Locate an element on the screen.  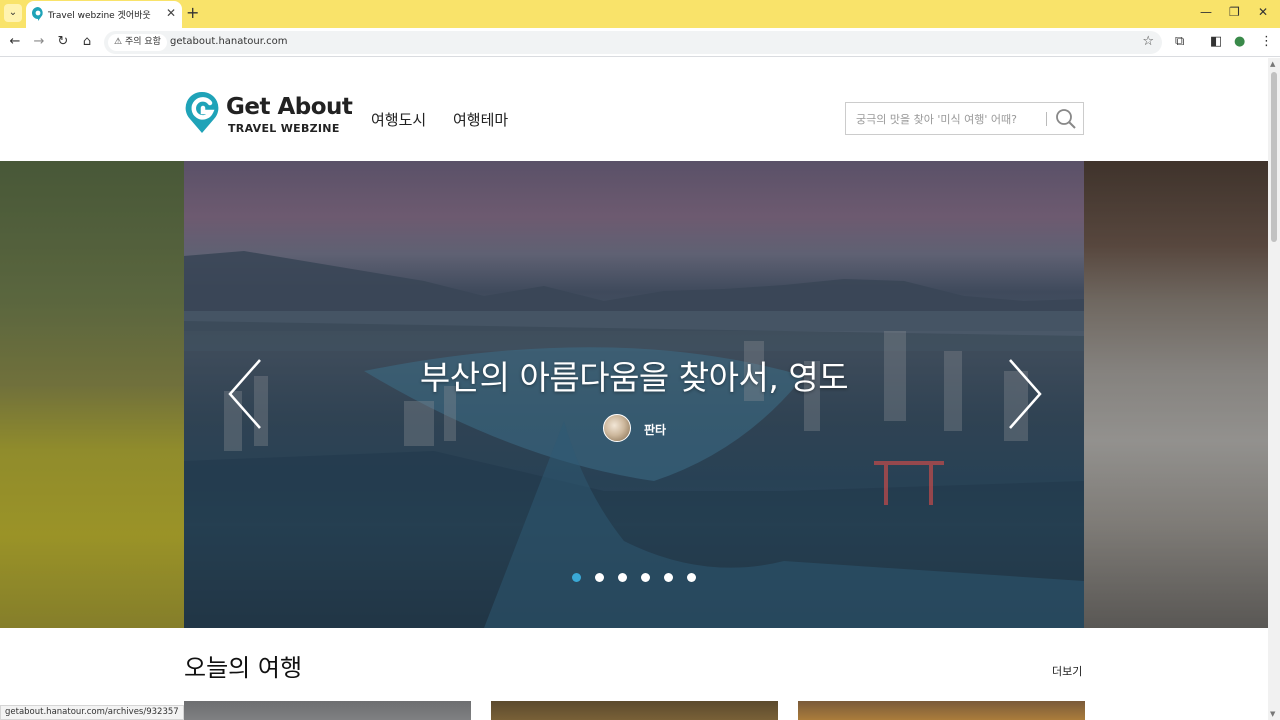
author-avatar is located at coordinates (617, 428).